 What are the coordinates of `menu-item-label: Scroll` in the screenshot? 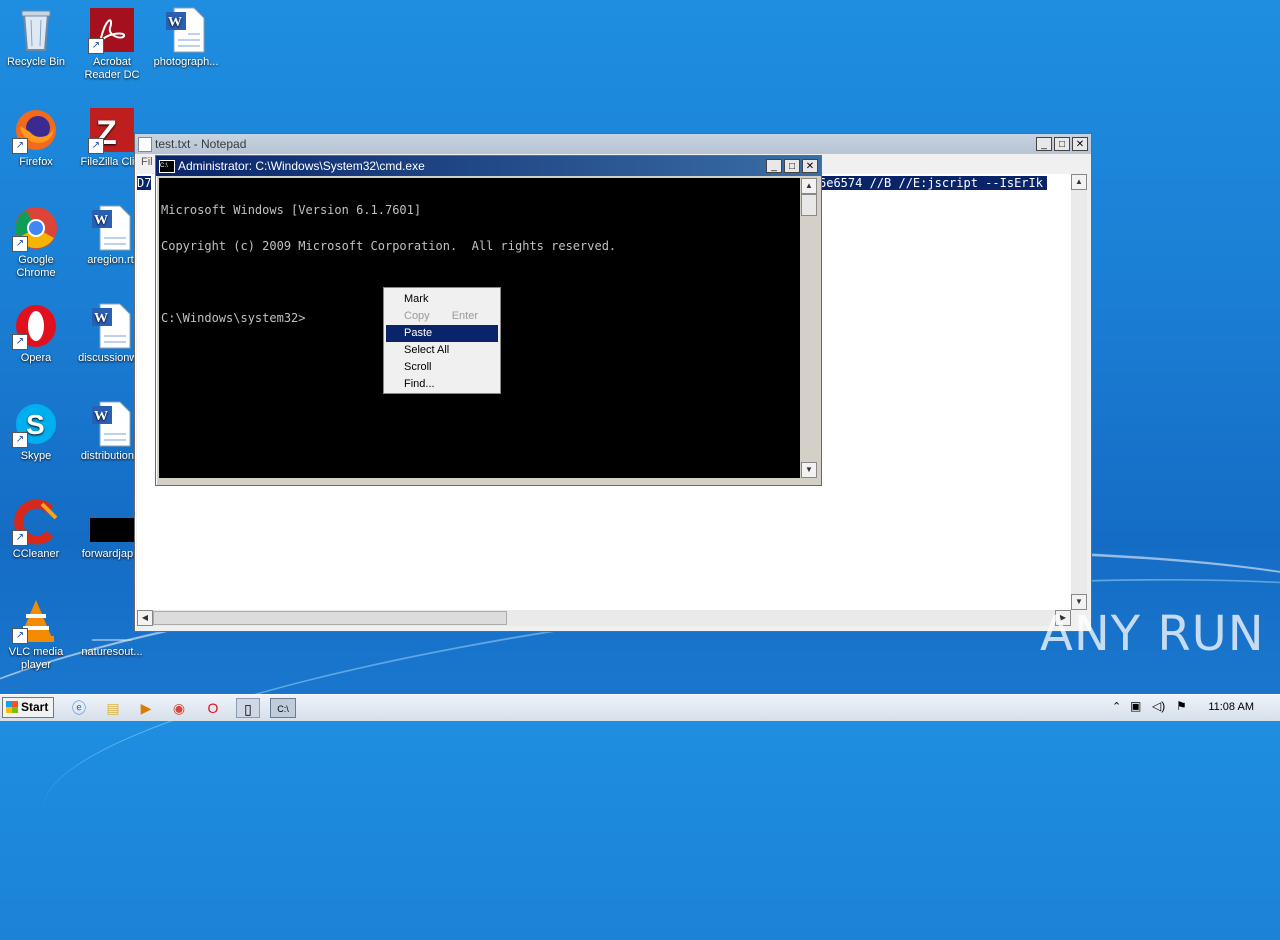 It's located at (418, 367).